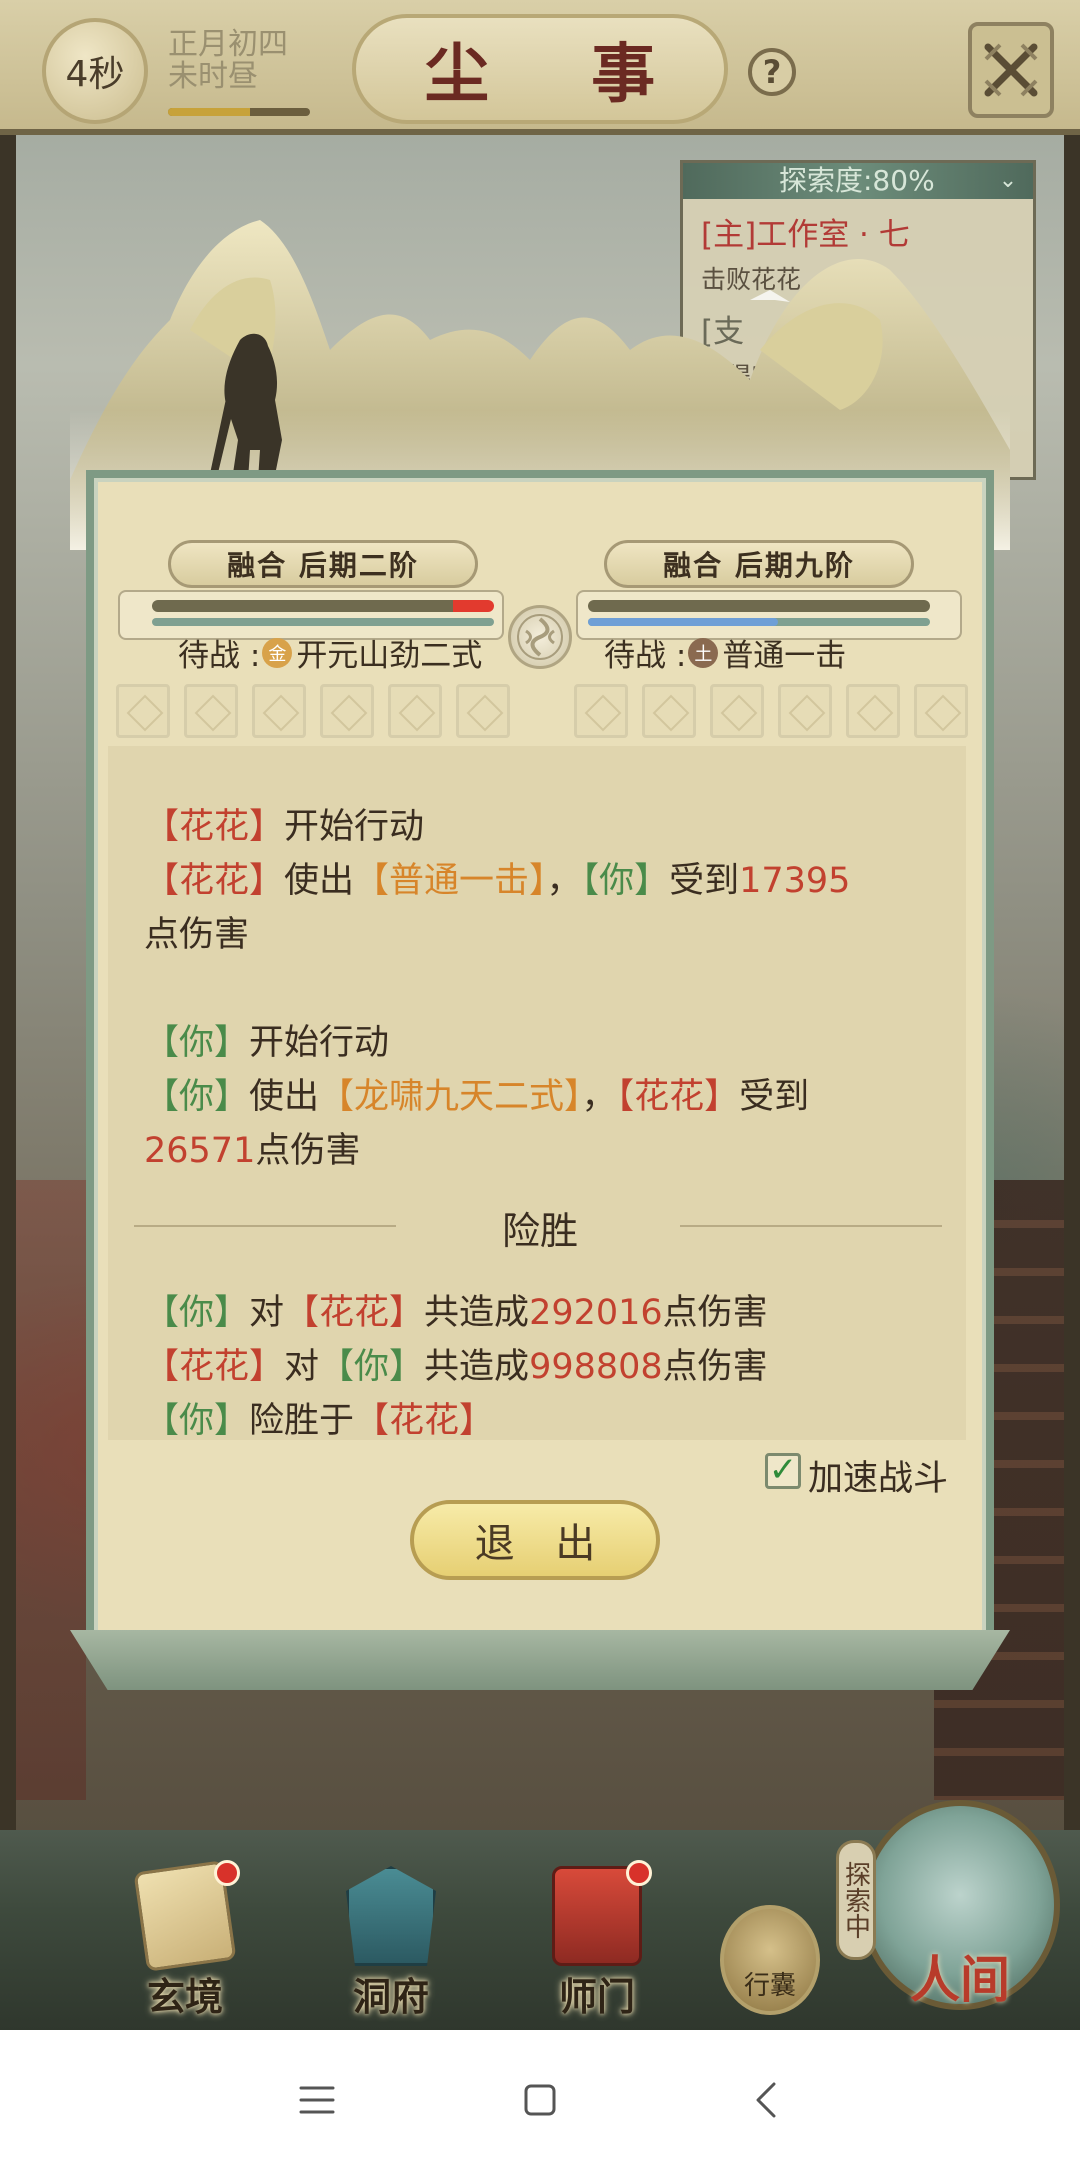 This screenshot has height=2160, width=1080. What do you see at coordinates (596, 1996) in the screenshot?
I see `nav-label: 师门` at bounding box center [596, 1996].